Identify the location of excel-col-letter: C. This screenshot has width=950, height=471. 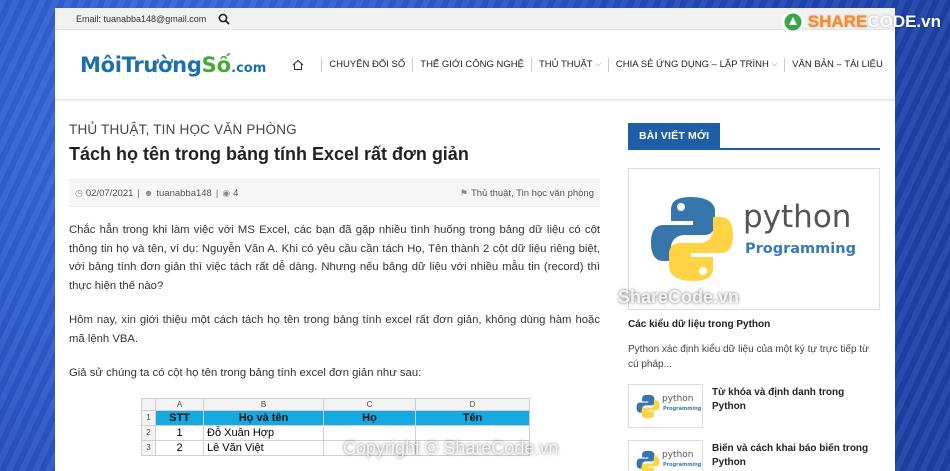
(369, 404).